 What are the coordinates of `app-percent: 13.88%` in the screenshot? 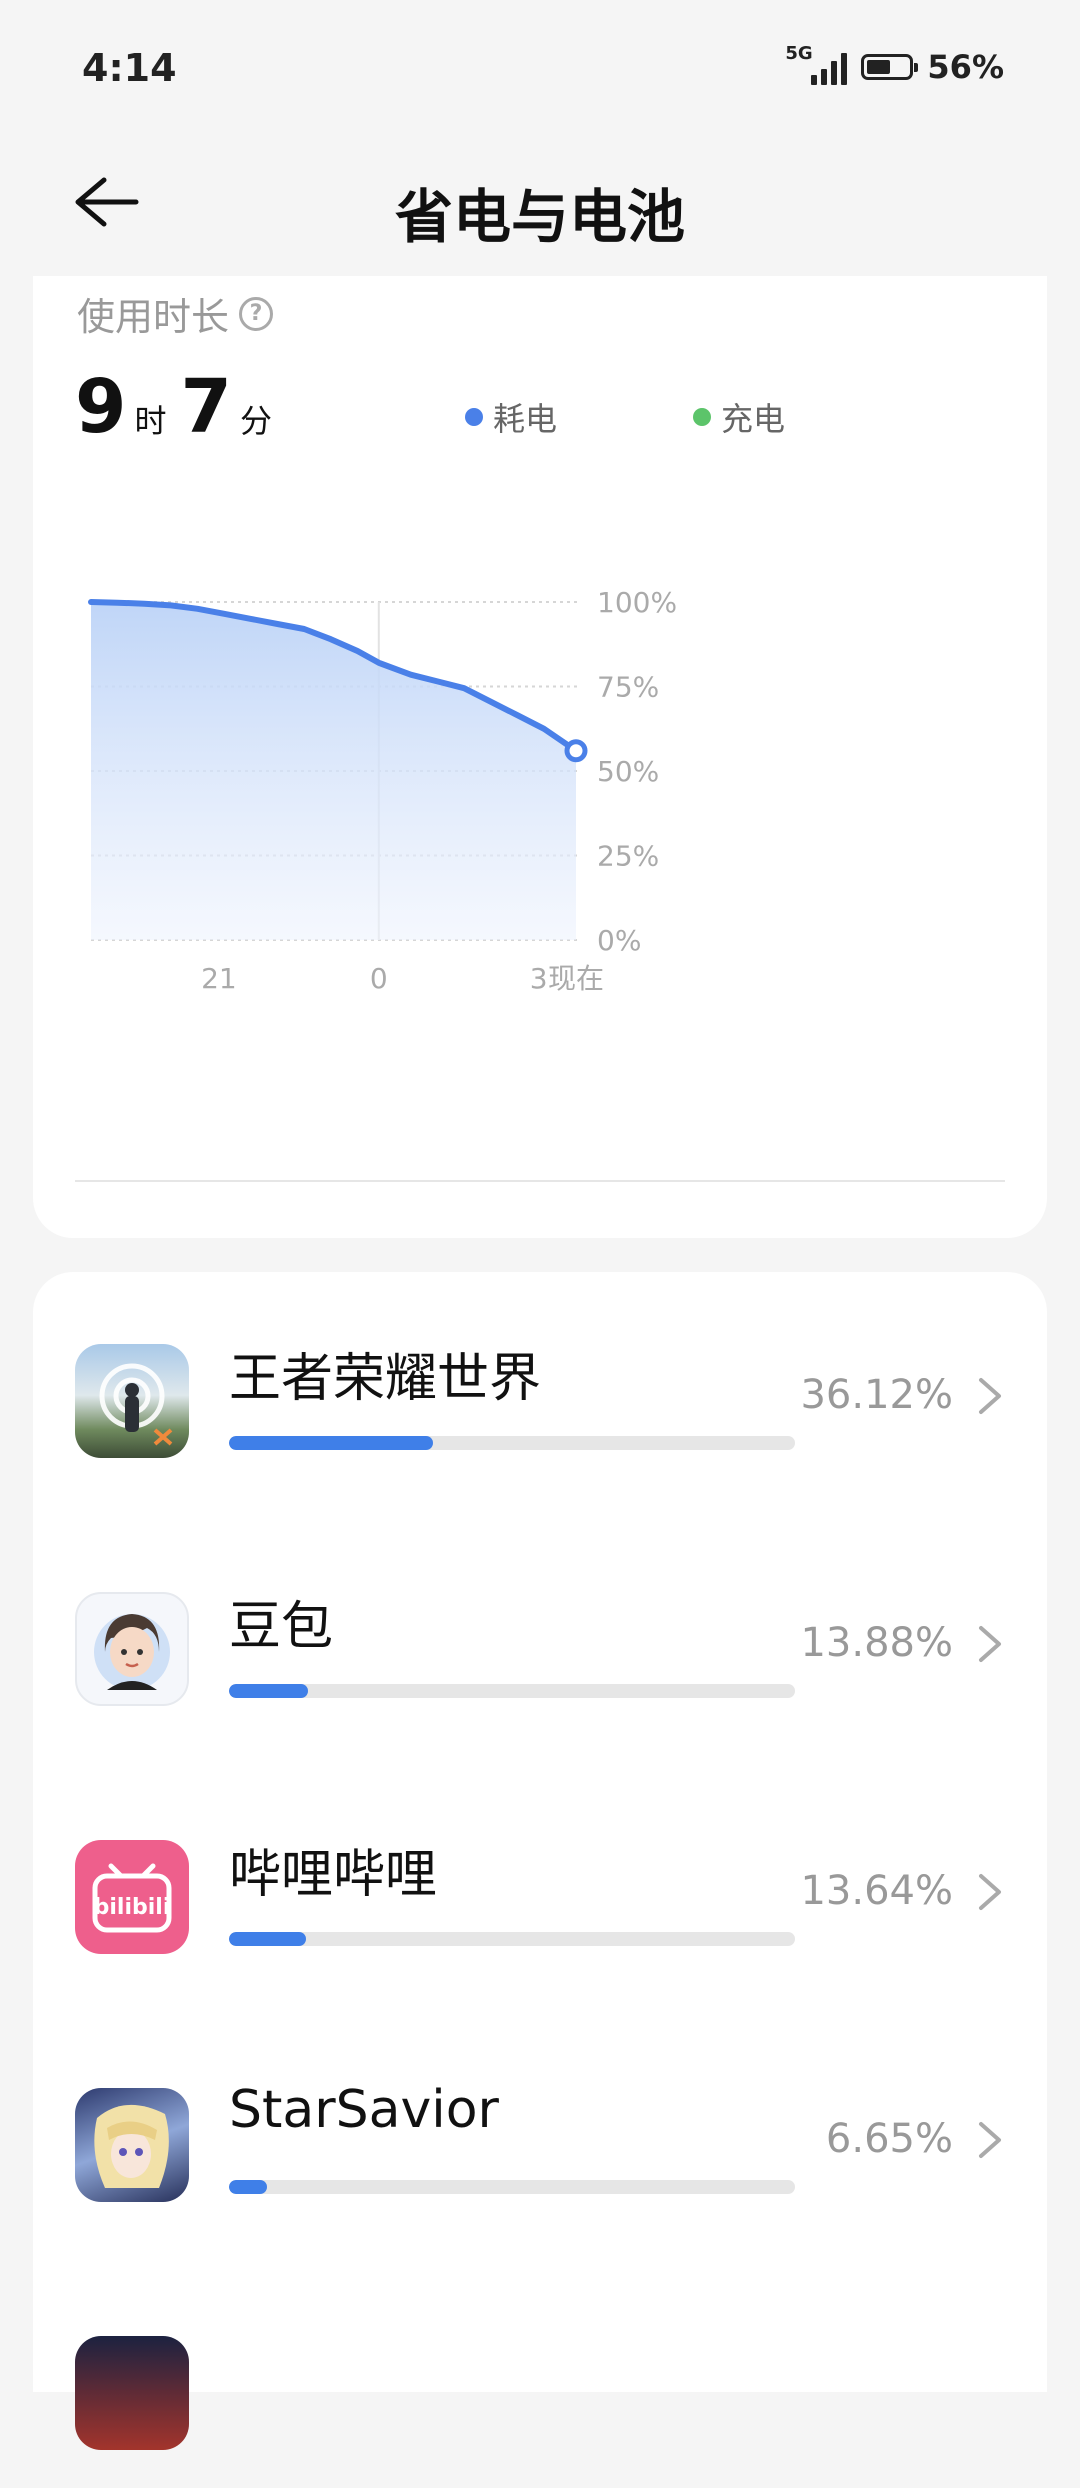 It's located at (876, 1643).